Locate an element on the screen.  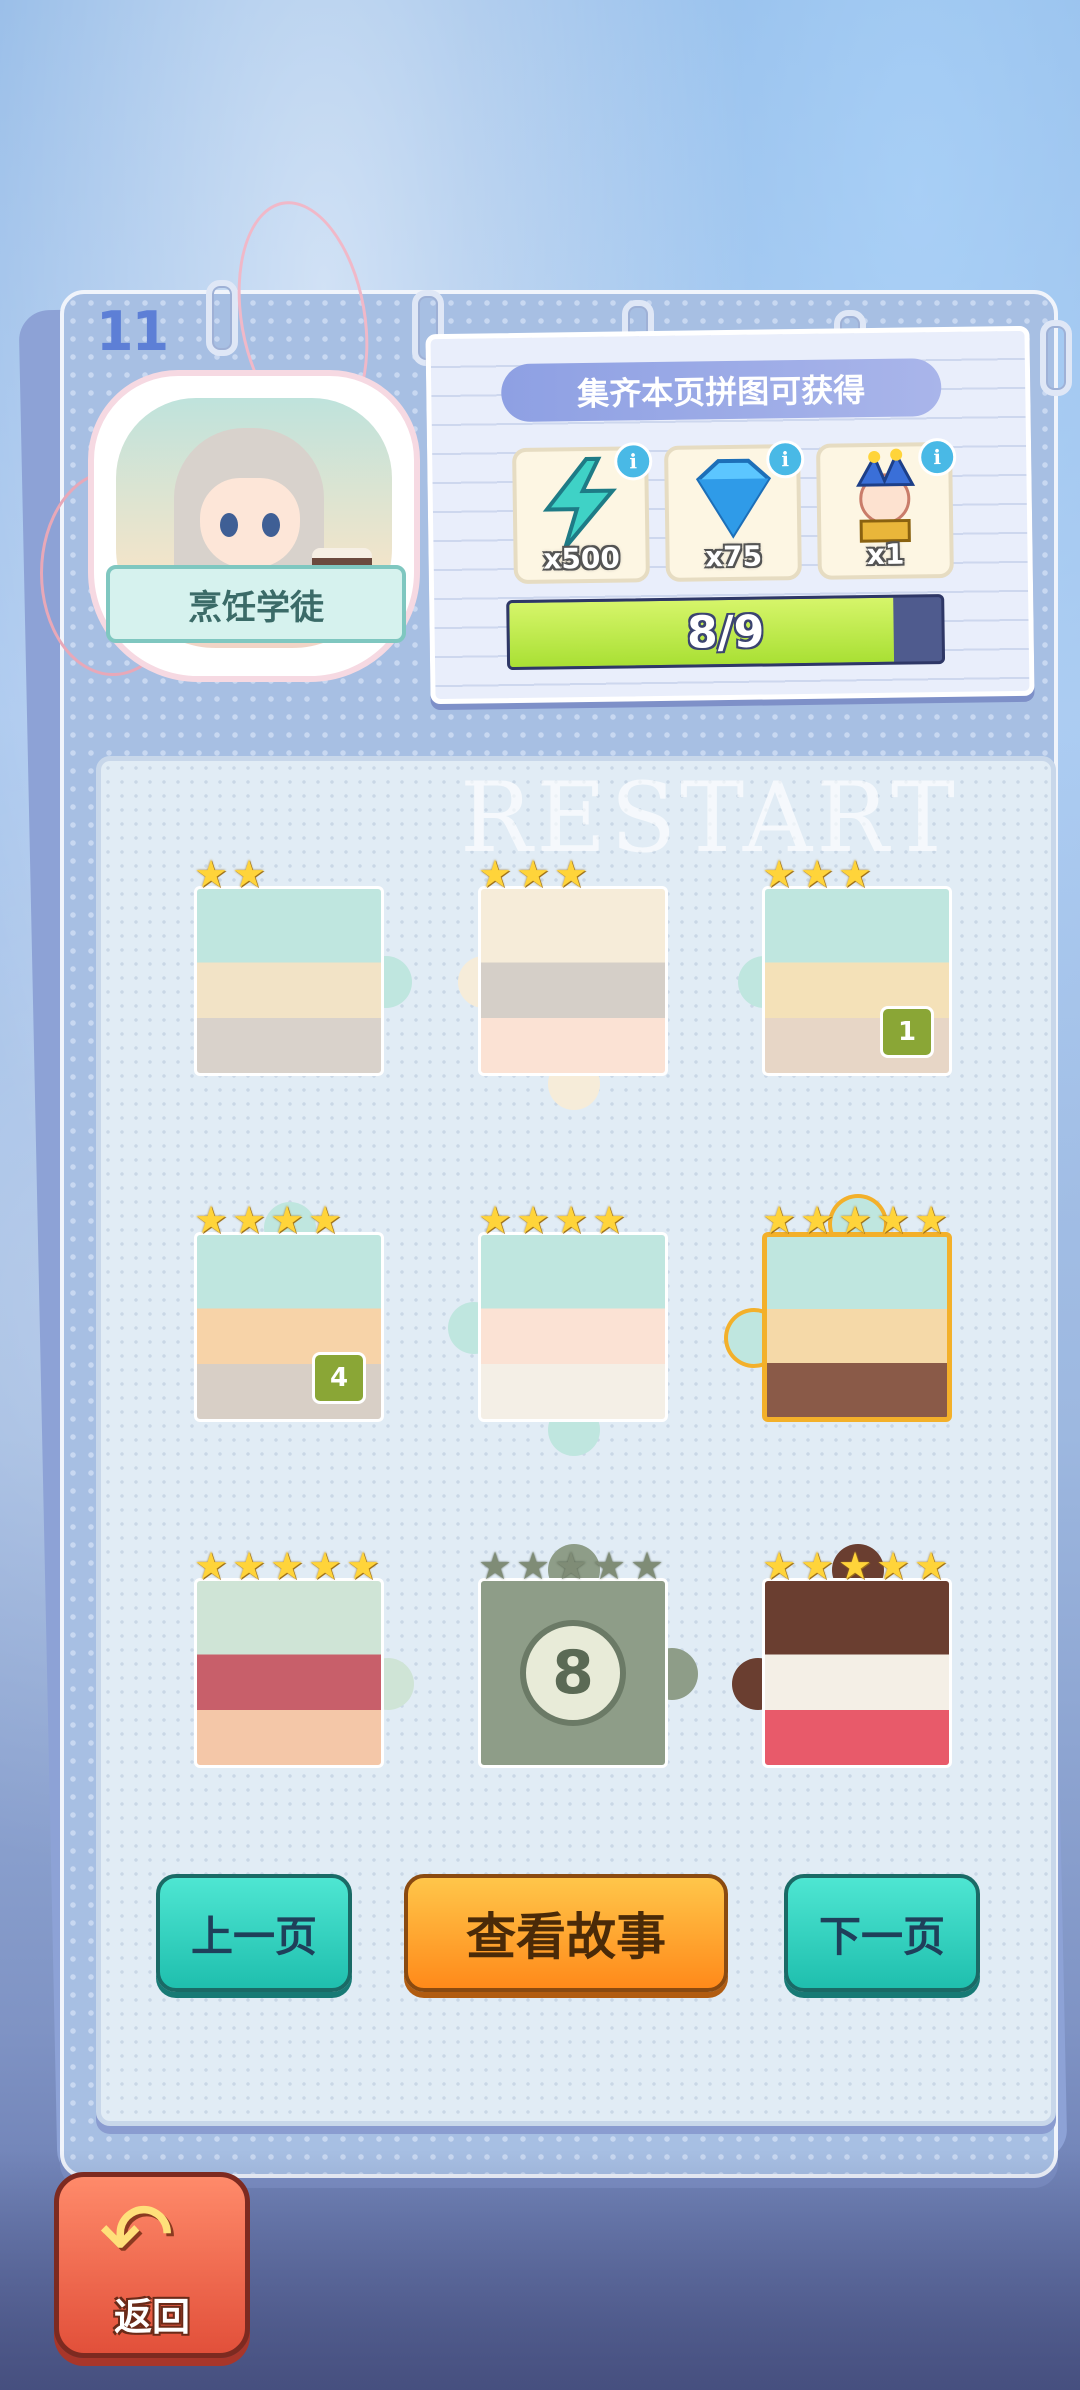
piece-count-badge: 1 is located at coordinates (907, 1032).